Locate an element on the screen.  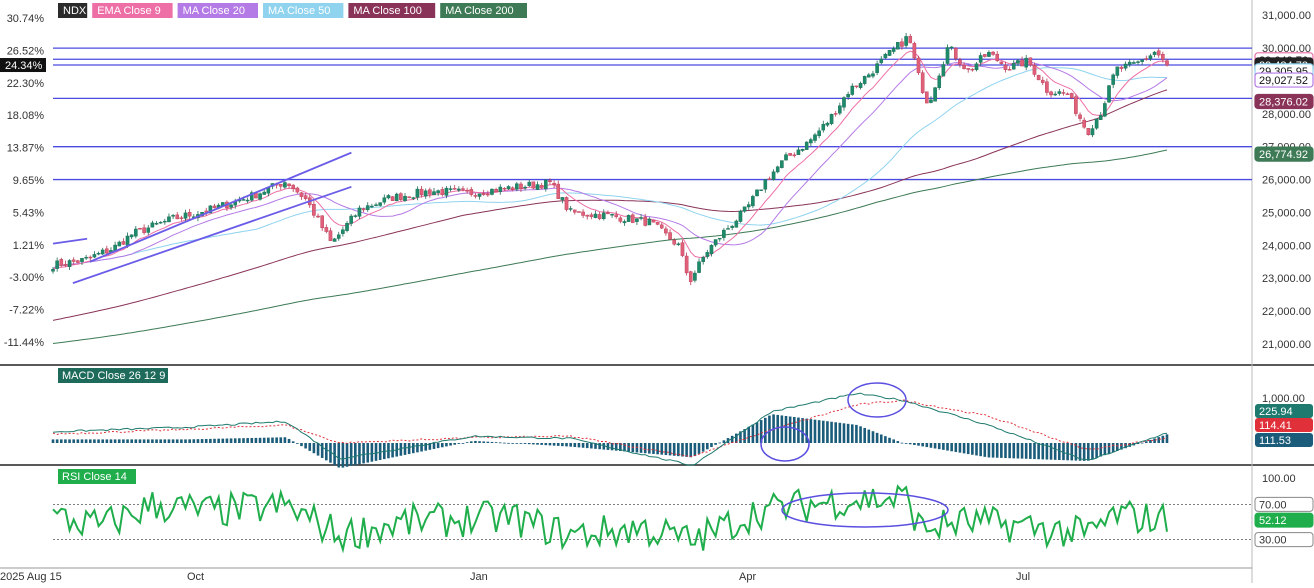
price-label-text: 26,774.92 is located at coordinates (1283, 155).